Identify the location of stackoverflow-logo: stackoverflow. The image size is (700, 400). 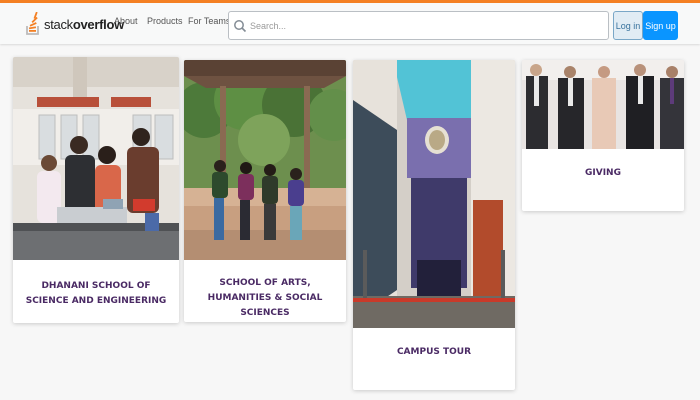
(75, 24).